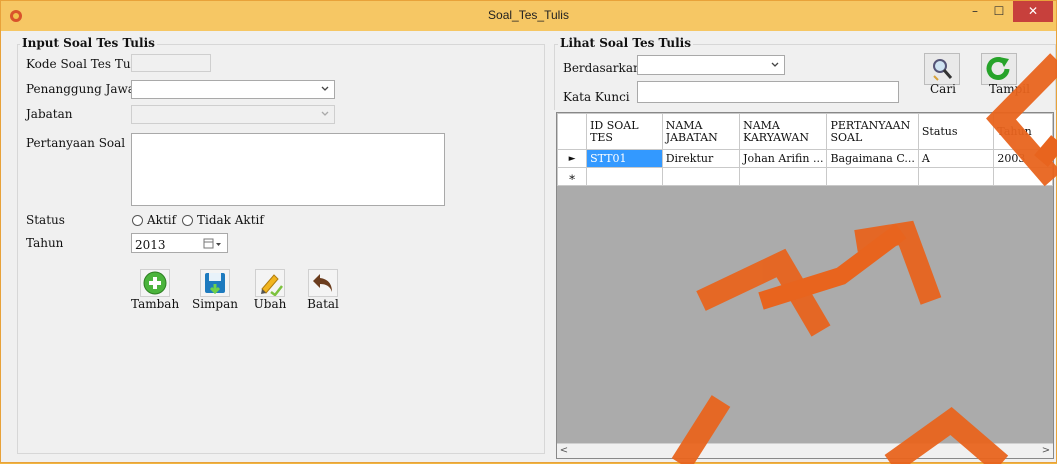  What do you see at coordinates (783, 131) in the screenshot?
I see `column-header: NAMA KARYAWAN` at bounding box center [783, 131].